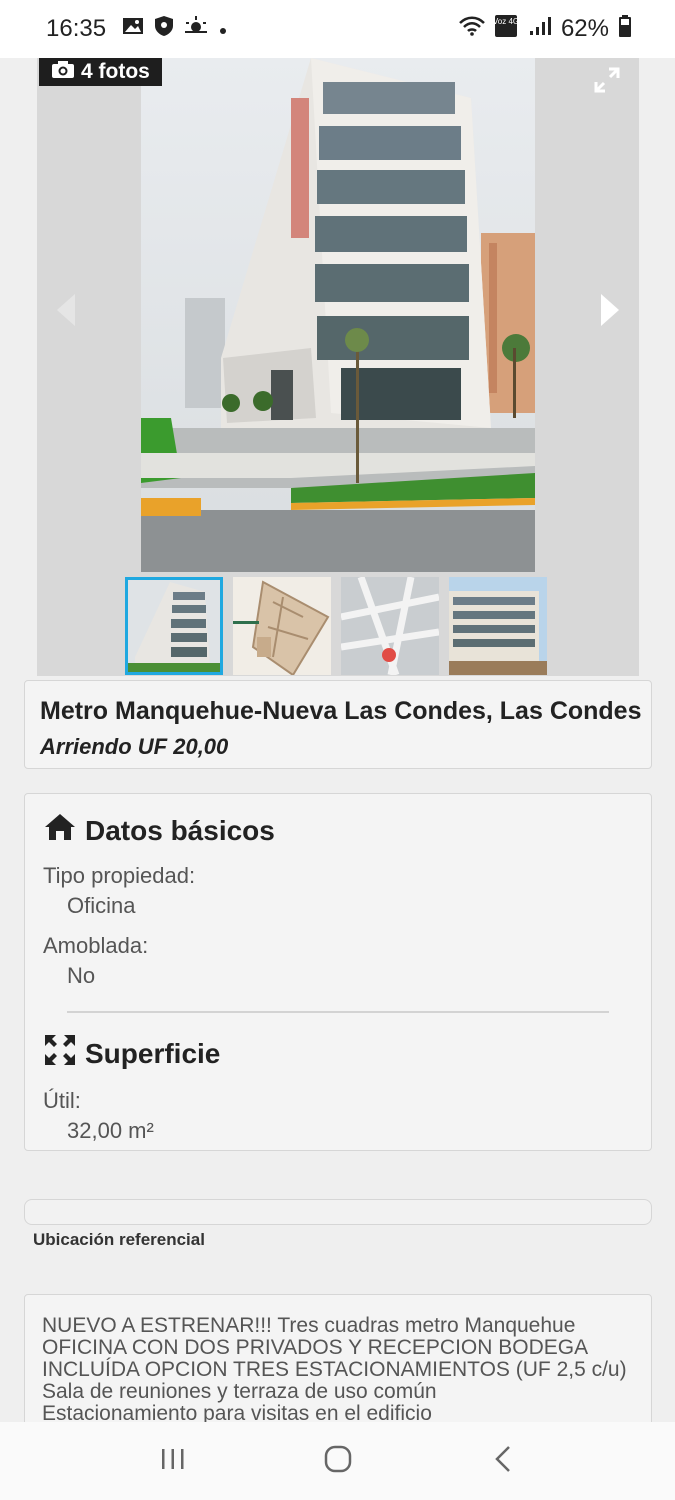 This screenshot has height=1500, width=675. I want to click on wifi-icon, so click(472, 29).